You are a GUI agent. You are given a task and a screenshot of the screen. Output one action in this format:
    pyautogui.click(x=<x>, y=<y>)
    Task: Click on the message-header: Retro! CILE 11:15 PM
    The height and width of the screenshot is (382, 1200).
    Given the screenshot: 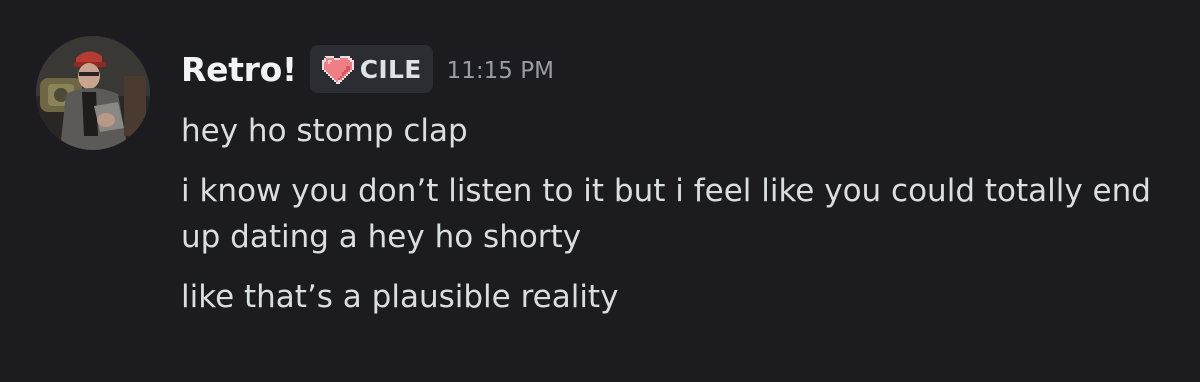 What is the action you would take?
    pyautogui.click(x=367, y=69)
    